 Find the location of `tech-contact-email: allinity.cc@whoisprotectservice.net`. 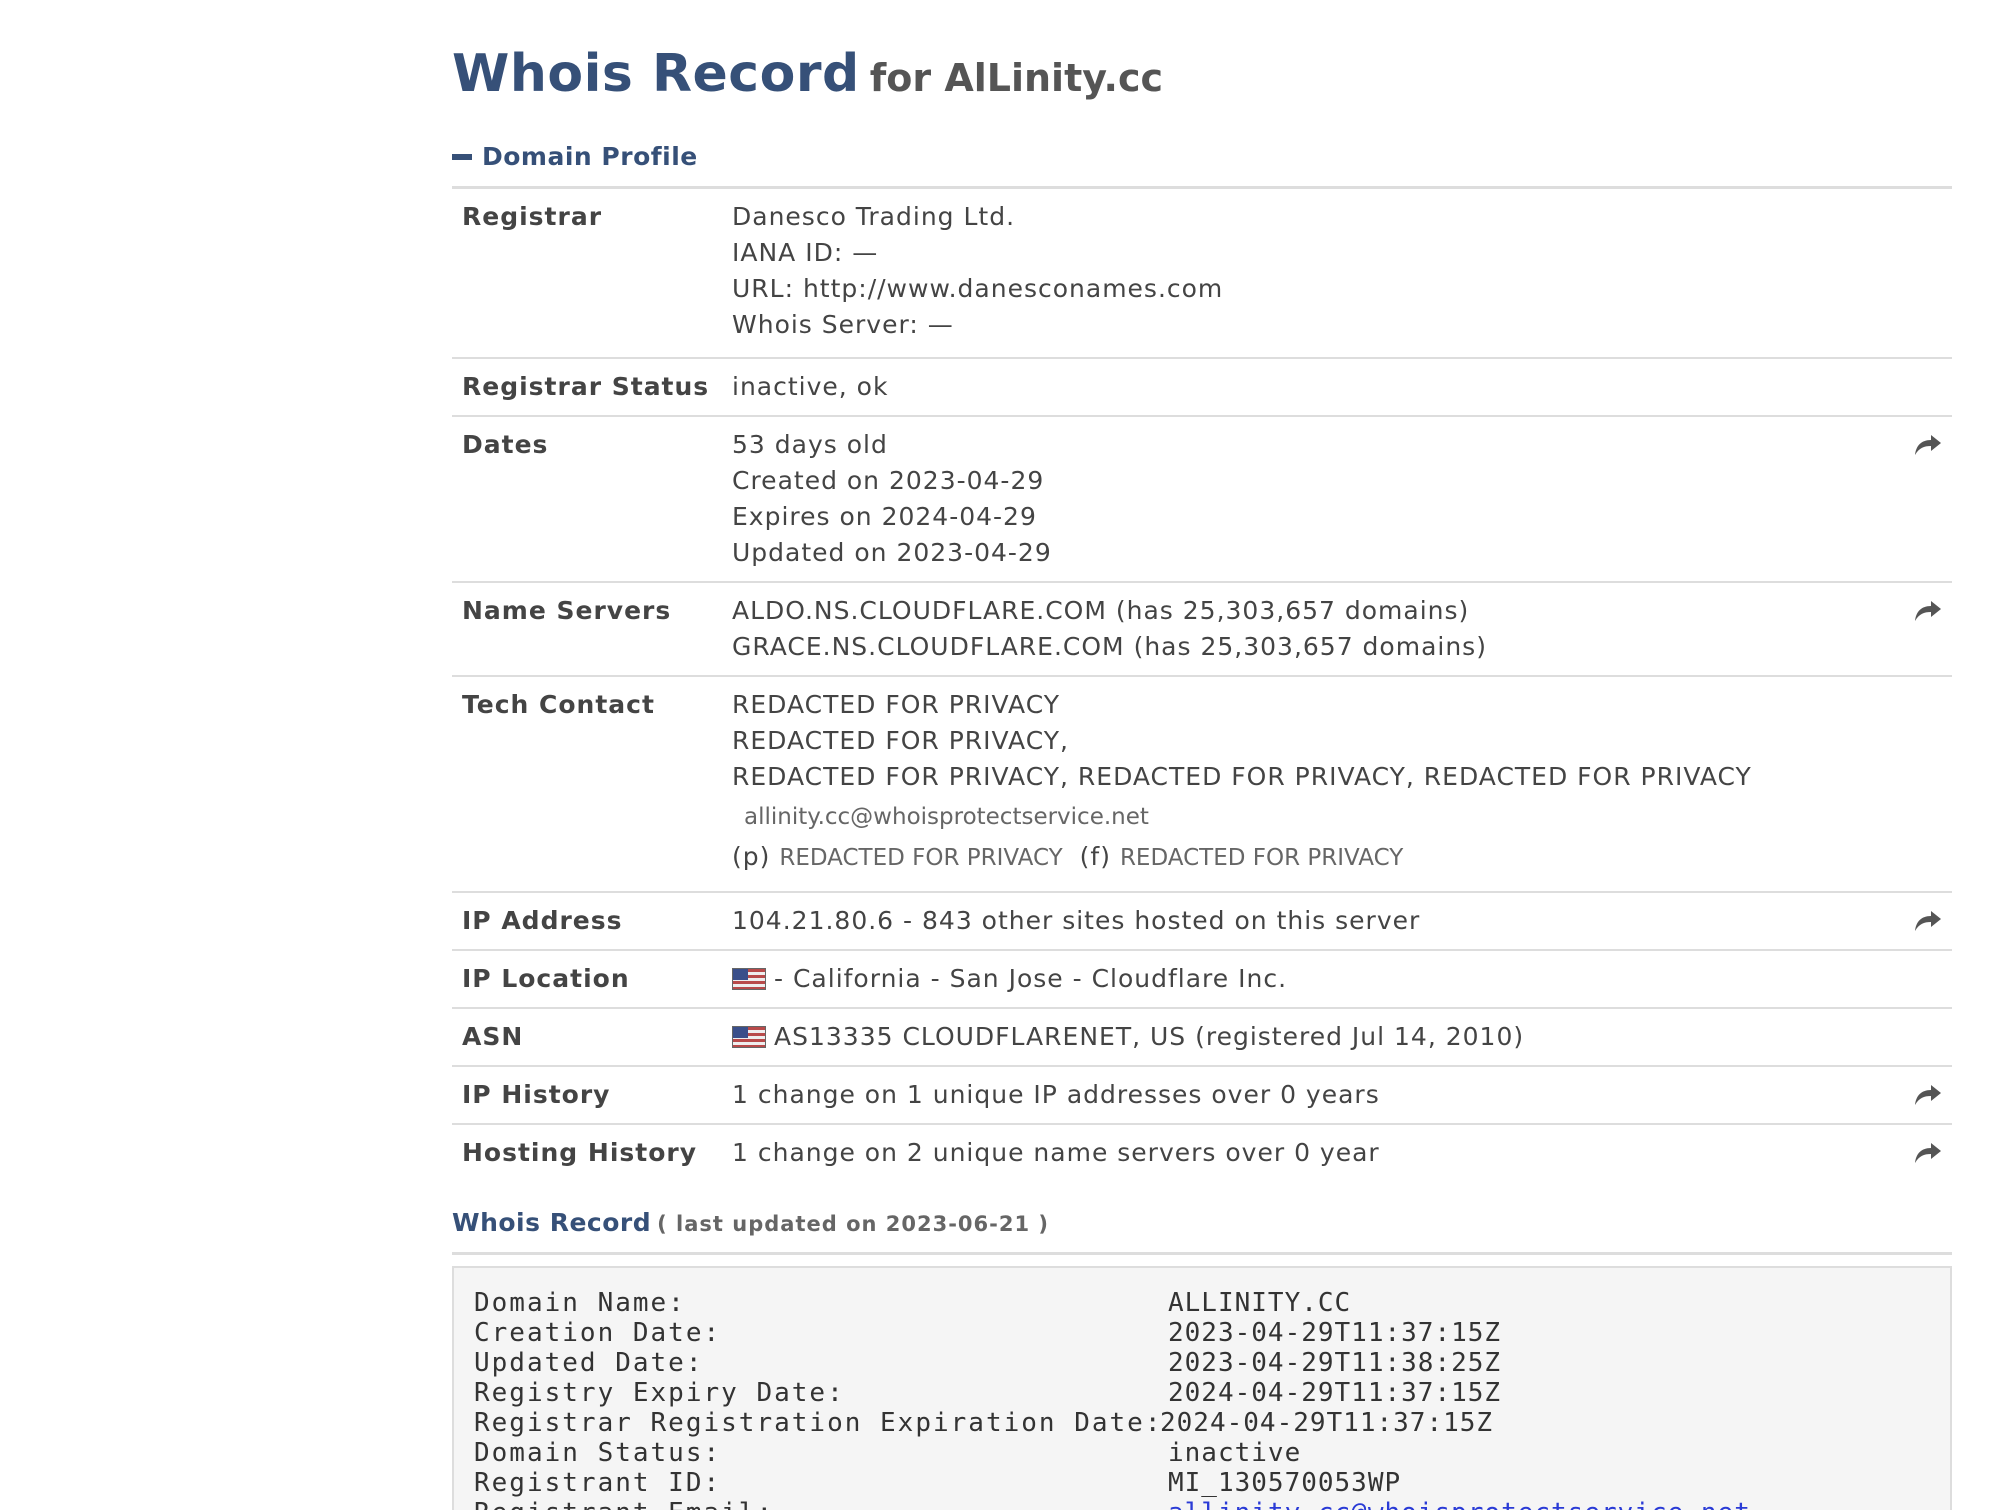

tech-contact-email: allinity.cc@whoisprotectservice.net is located at coordinates (946, 817).